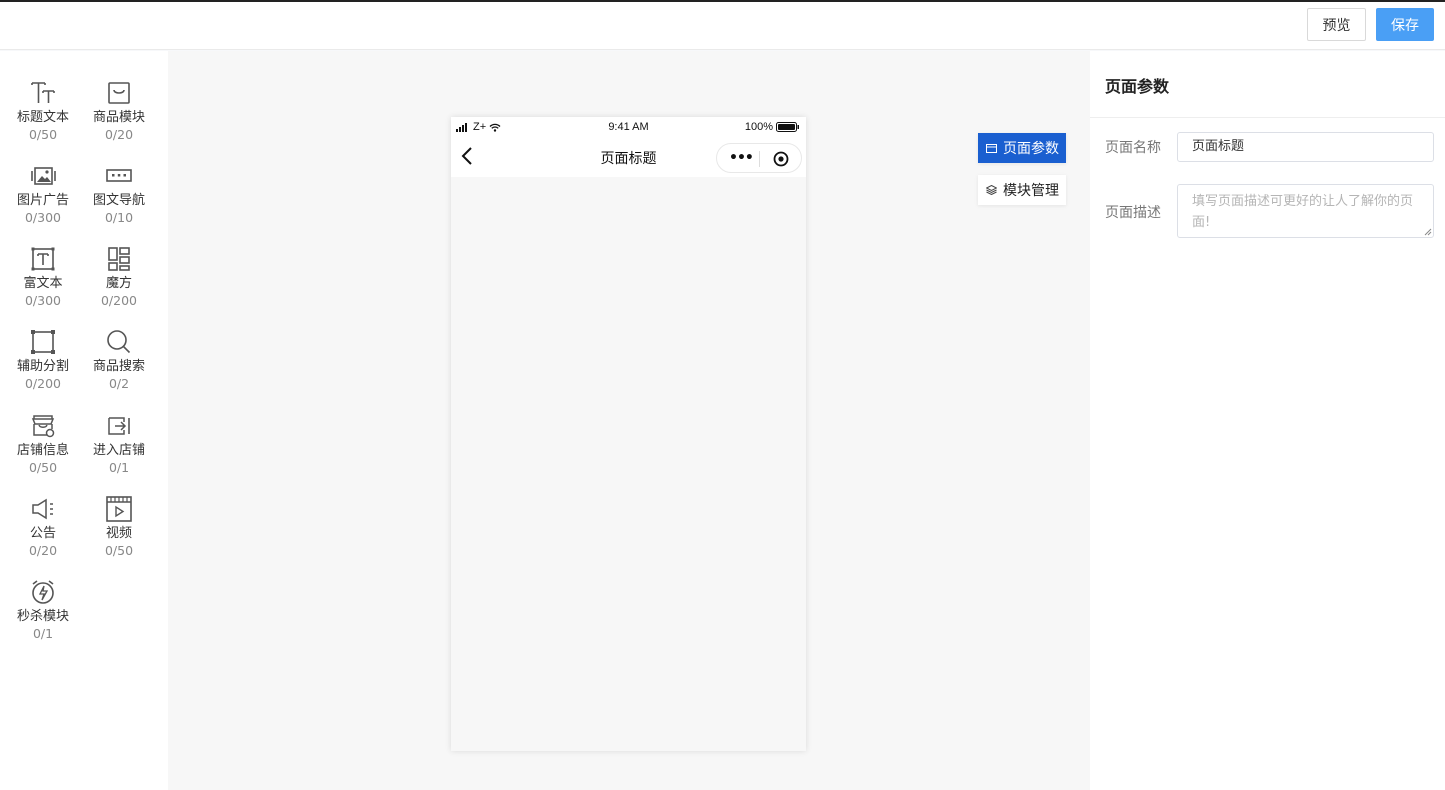  I want to click on resize-grip-icon, so click(1427, 231).